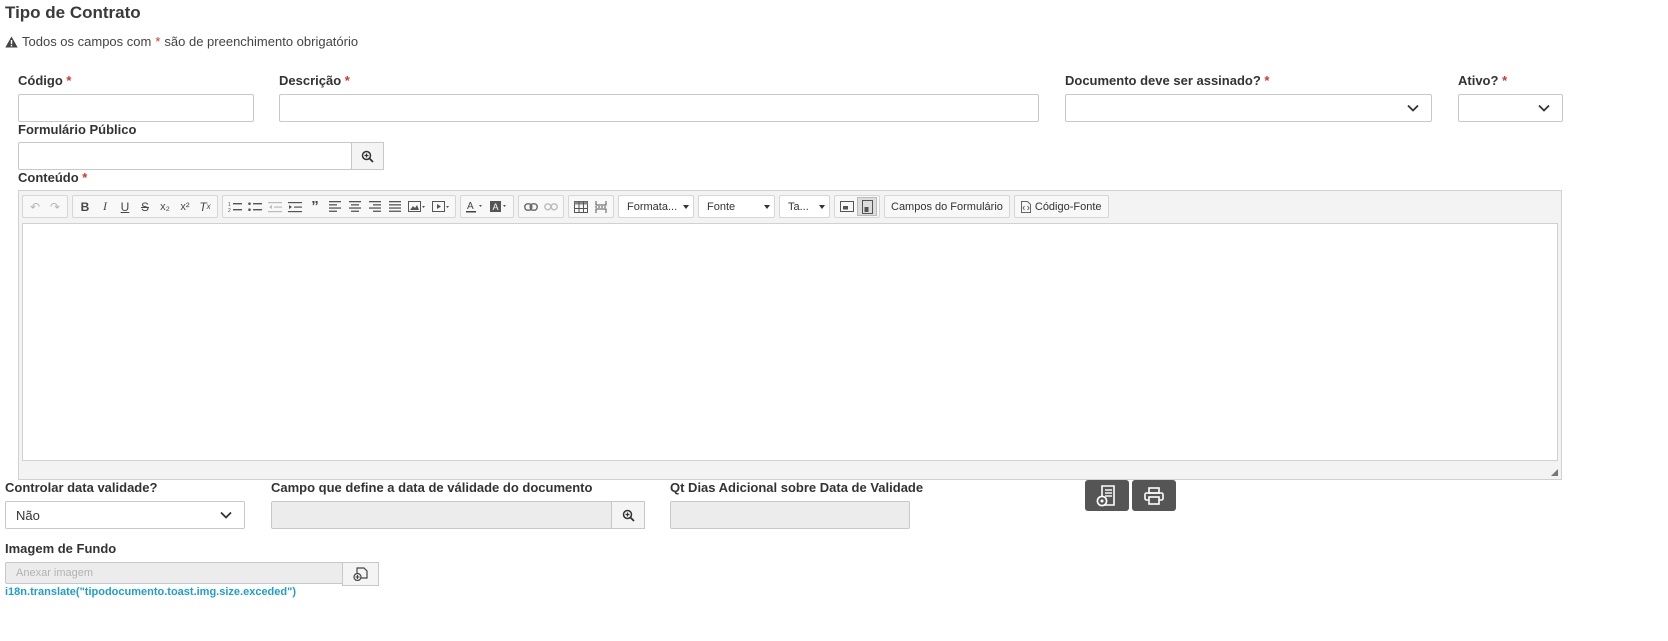 Image resolution: width=1668 pixels, height=641 pixels. I want to click on indent-icon, so click(295, 206).